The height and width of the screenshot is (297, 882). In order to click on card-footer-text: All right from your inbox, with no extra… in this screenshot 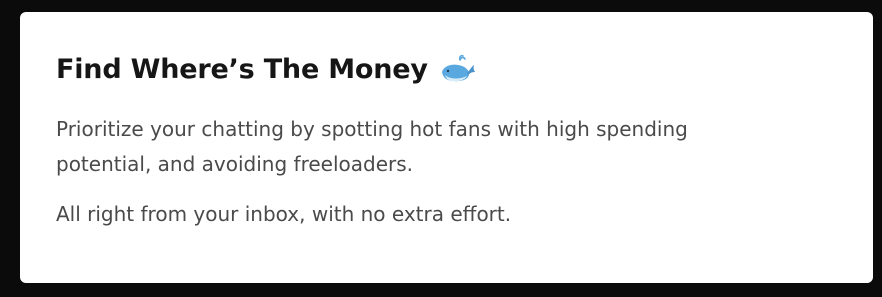, I will do `click(284, 214)`.